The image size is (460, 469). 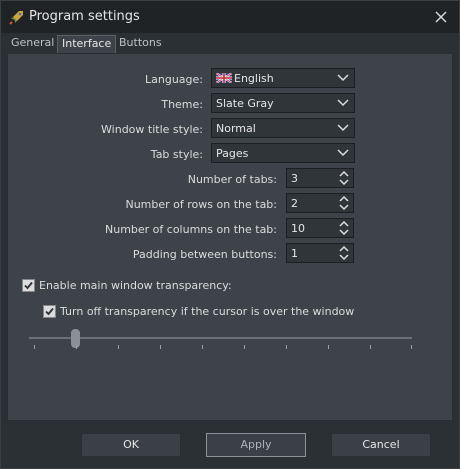 What do you see at coordinates (174, 79) in the screenshot?
I see `language-label: Language:` at bounding box center [174, 79].